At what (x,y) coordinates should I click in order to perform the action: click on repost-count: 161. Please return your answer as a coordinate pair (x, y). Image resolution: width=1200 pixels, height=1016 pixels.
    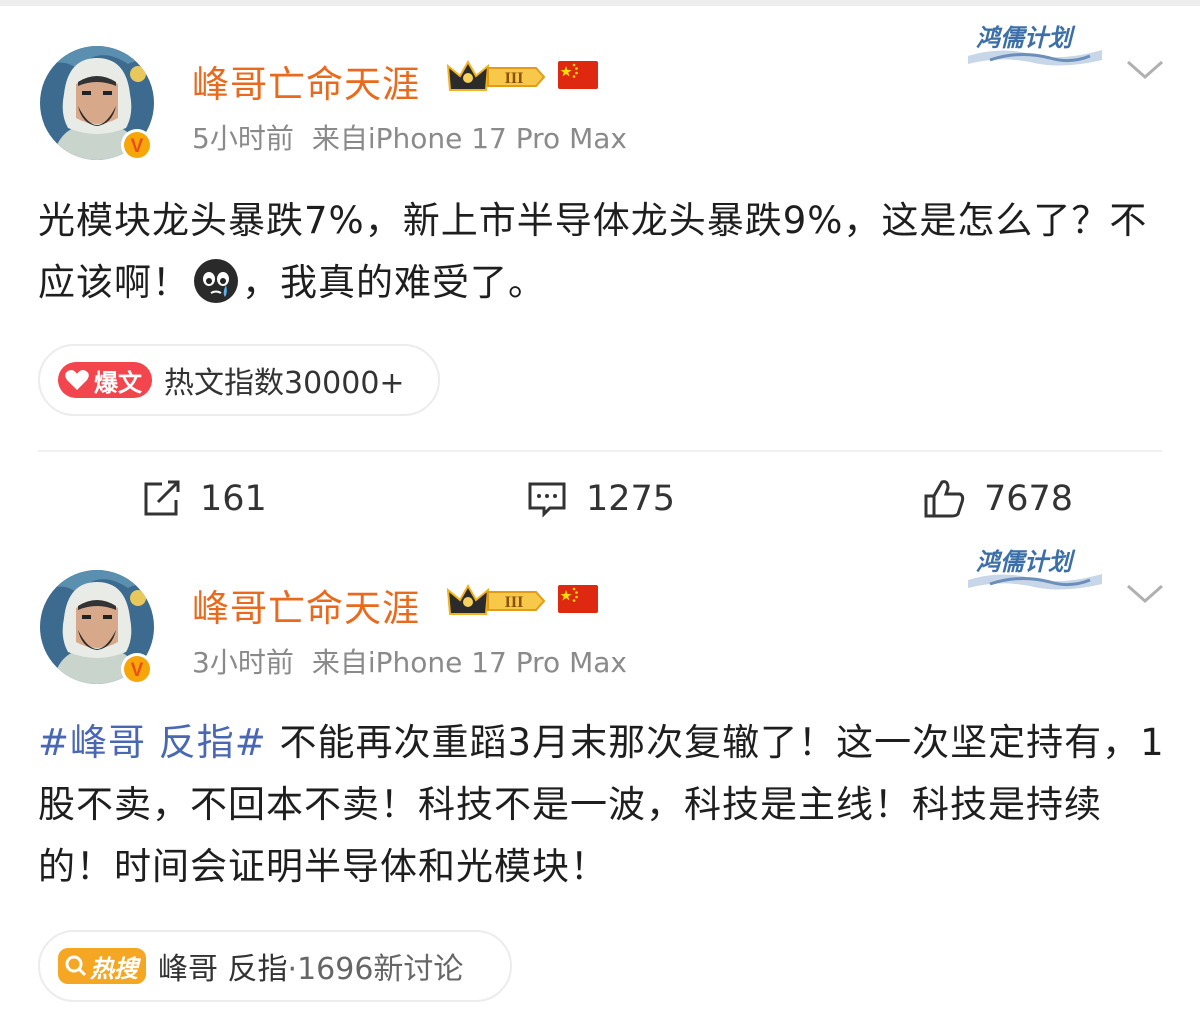
    Looking at the image, I should click on (233, 499).